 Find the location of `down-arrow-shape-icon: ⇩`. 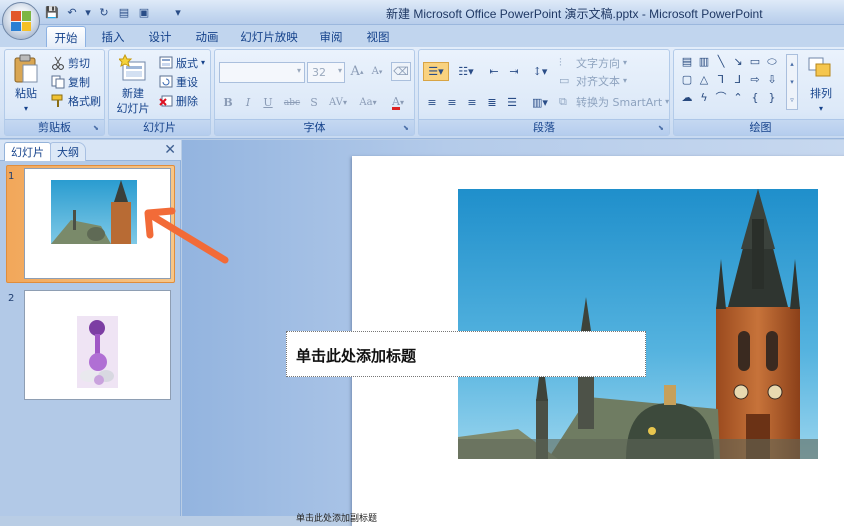

down-arrow-shape-icon: ⇩ is located at coordinates (772, 80).